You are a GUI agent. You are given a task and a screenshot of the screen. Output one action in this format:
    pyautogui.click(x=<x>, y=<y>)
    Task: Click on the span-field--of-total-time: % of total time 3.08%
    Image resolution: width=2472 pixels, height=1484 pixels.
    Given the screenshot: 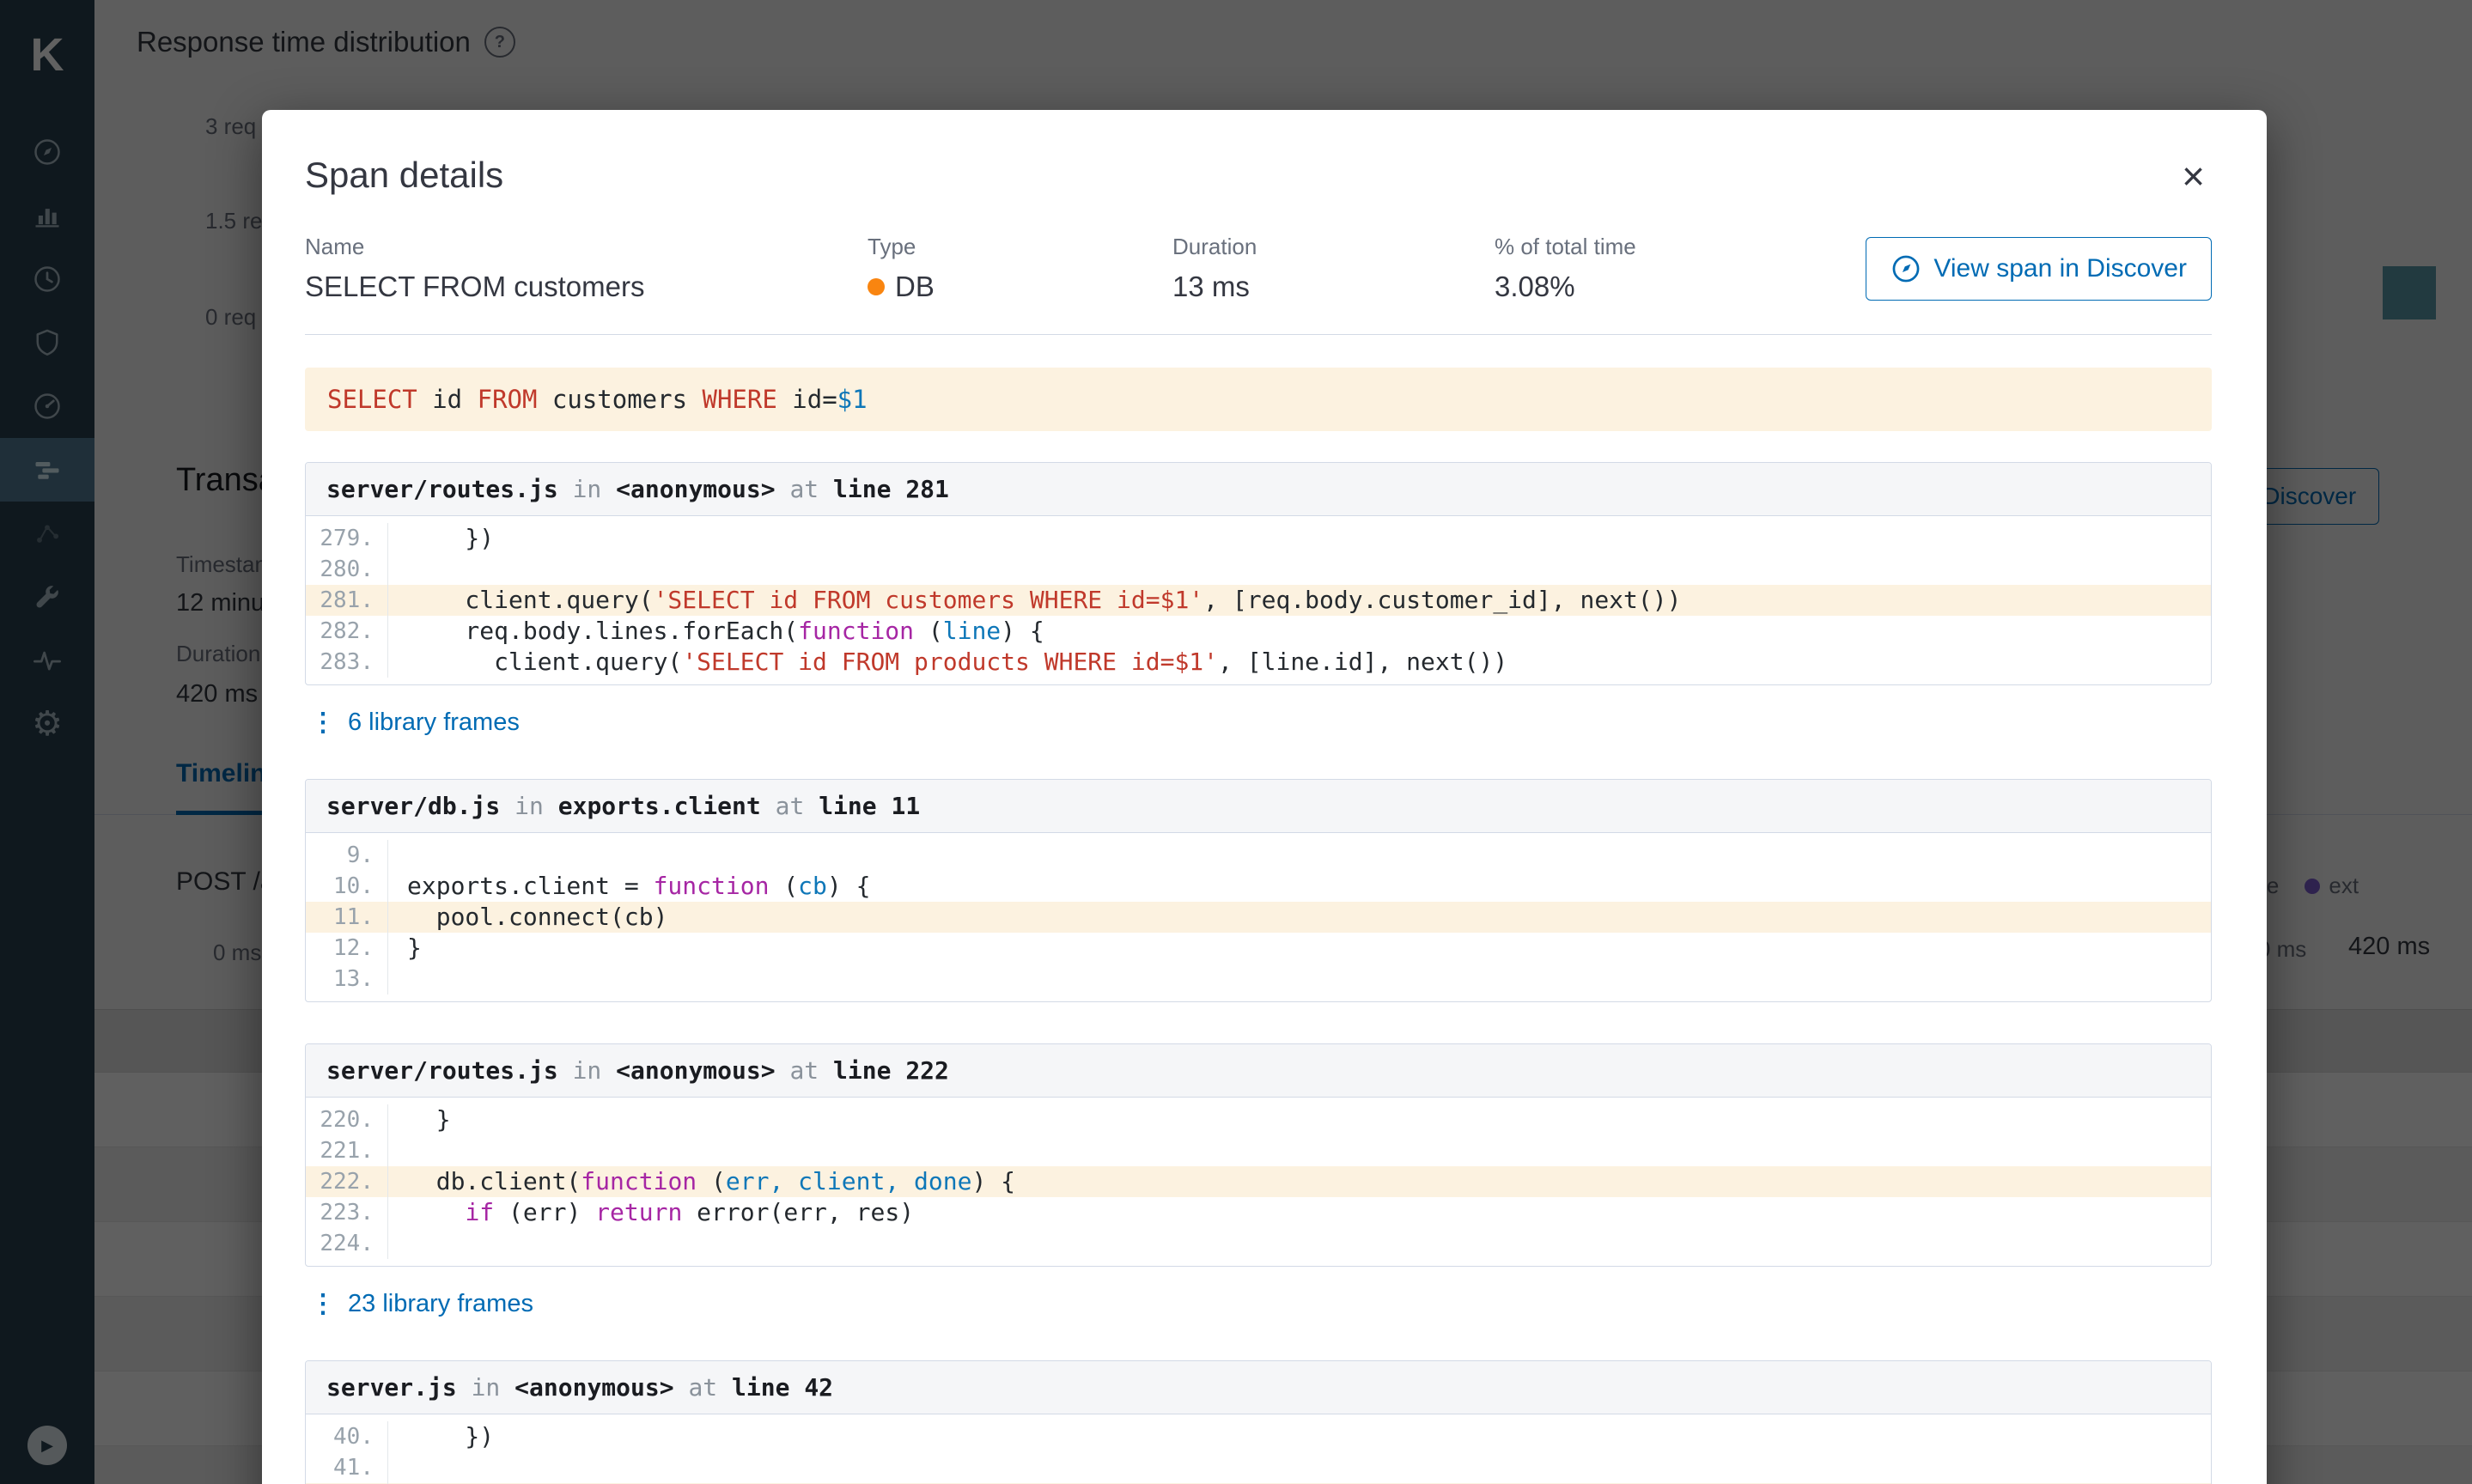 What is the action you would take?
    pyautogui.click(x=1650, y=268)
    